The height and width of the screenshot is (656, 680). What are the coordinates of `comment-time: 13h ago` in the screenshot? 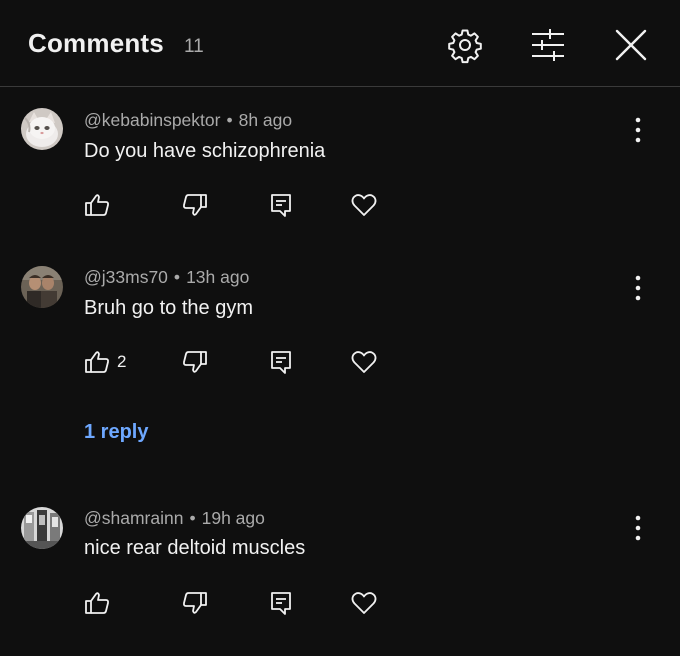 It's located at (218, 277).